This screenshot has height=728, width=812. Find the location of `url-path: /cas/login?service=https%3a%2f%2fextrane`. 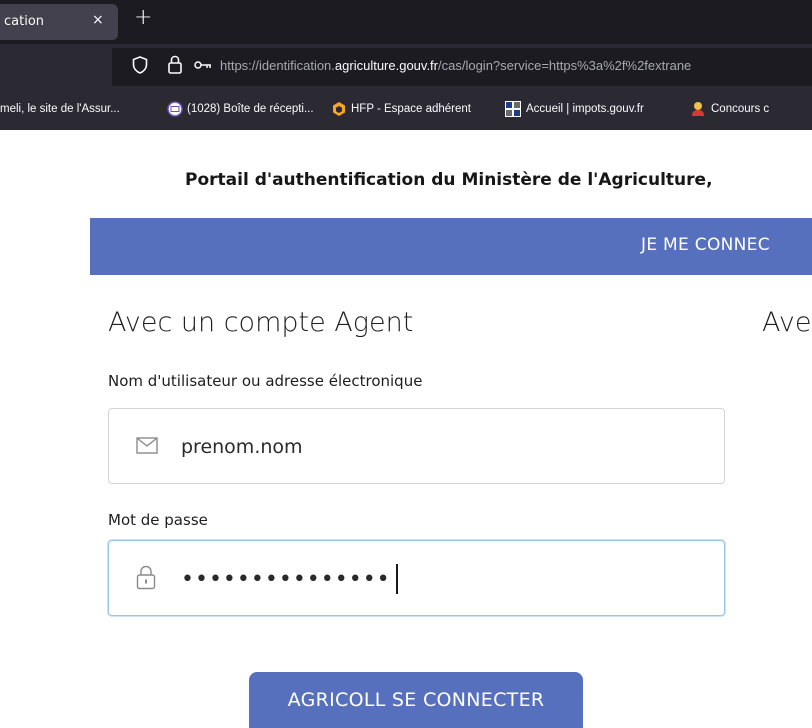

url-path: /cas/login?service=https%3a%2f%2fextrane is located at coordinates (565, 65).